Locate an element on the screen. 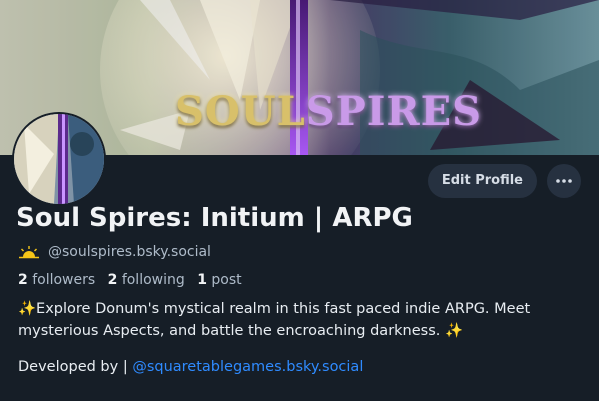 This screenshot has width=599, height=401. avatar-image is located at coordinates (59, 159).